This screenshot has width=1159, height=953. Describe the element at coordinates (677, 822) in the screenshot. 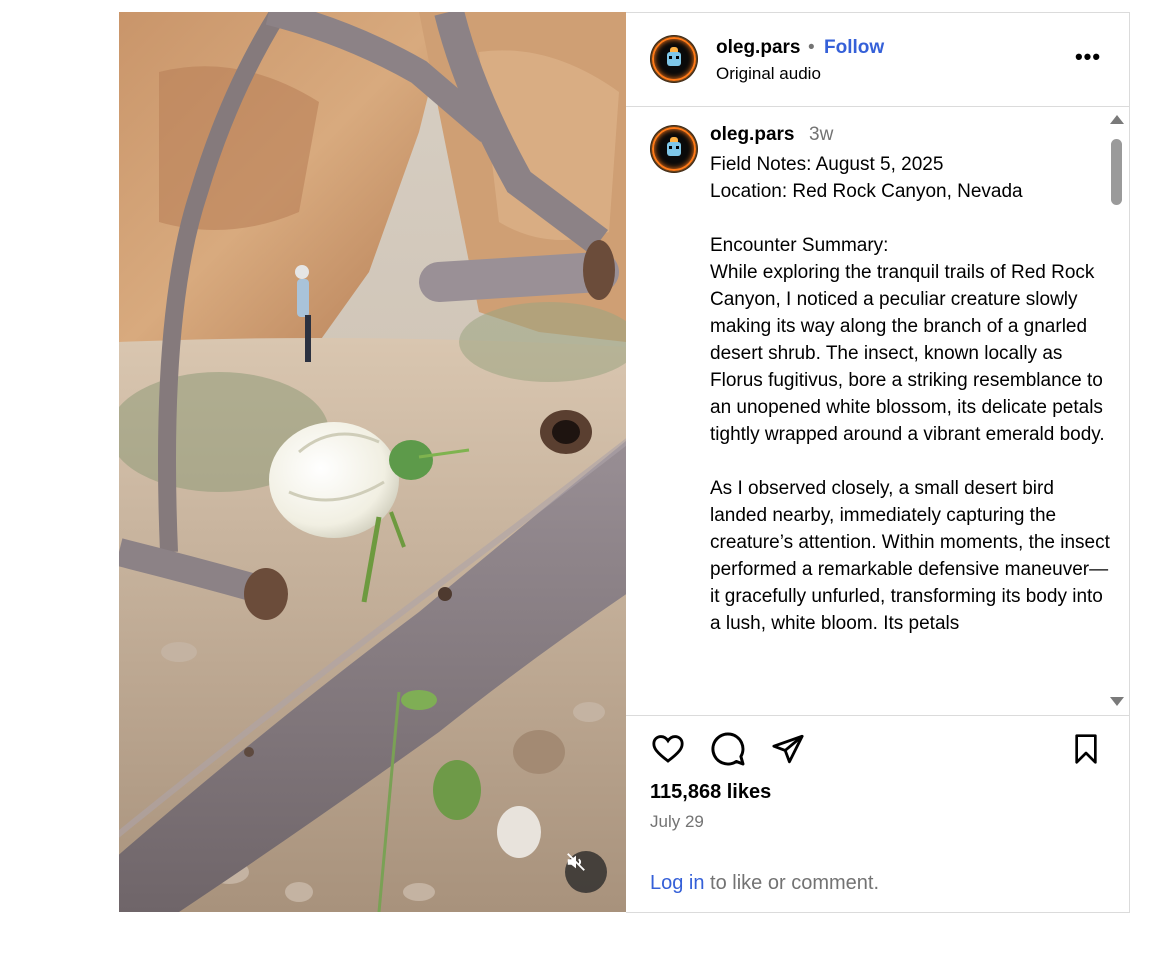

I see `post-date: July 29` at that location.